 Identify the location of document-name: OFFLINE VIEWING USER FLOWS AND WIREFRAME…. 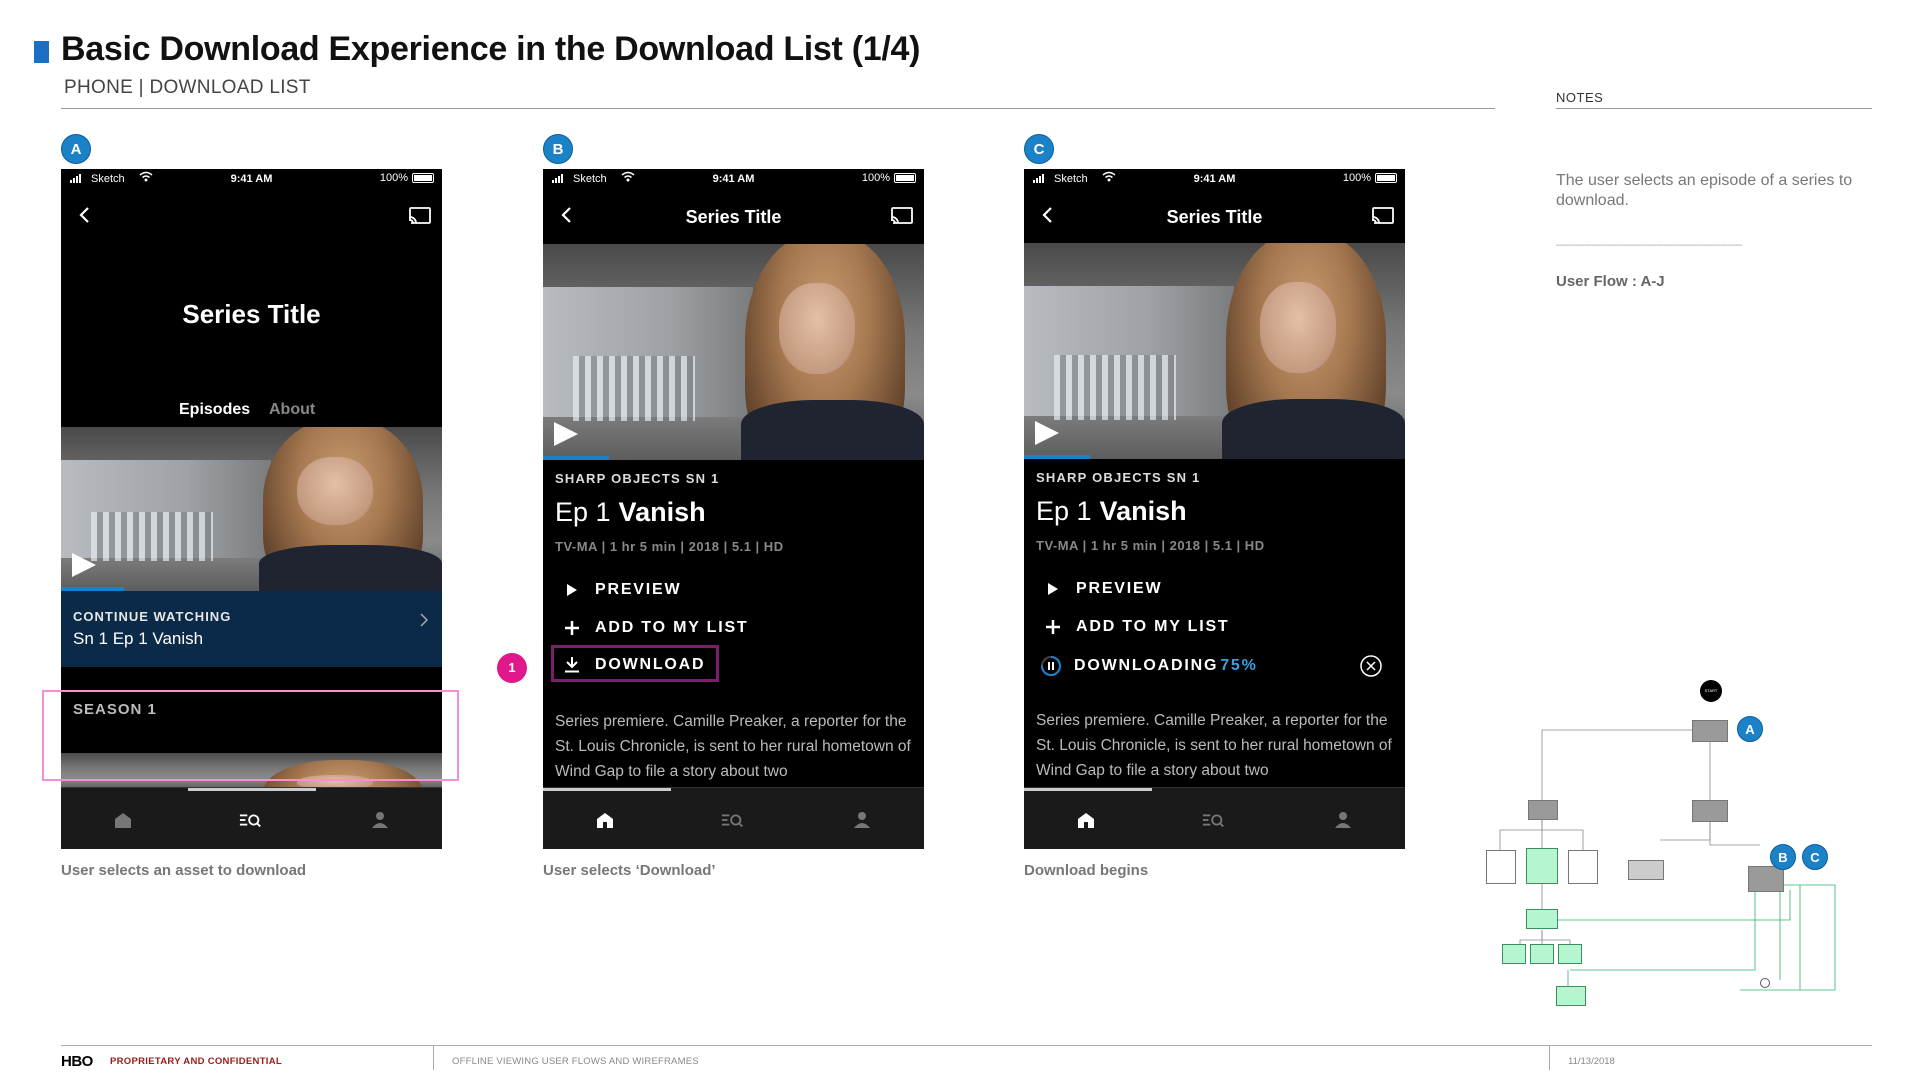
(575, 1061).